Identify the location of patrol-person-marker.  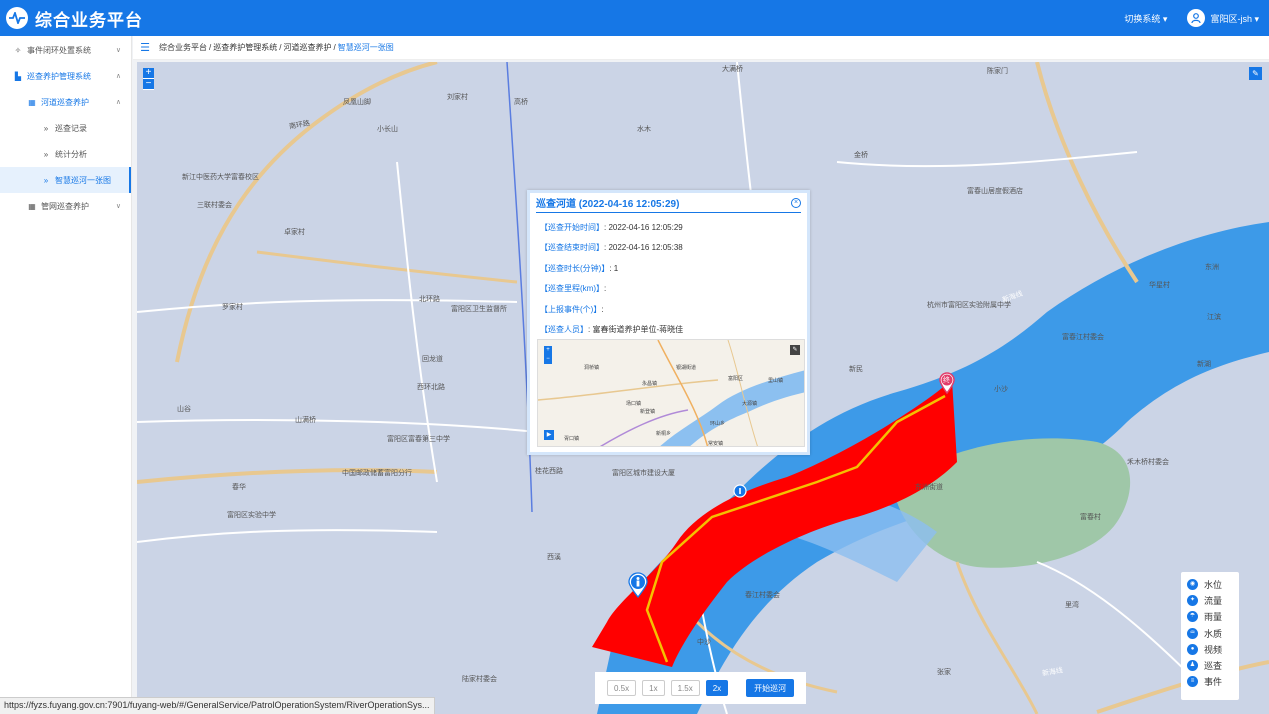
(638, 585).